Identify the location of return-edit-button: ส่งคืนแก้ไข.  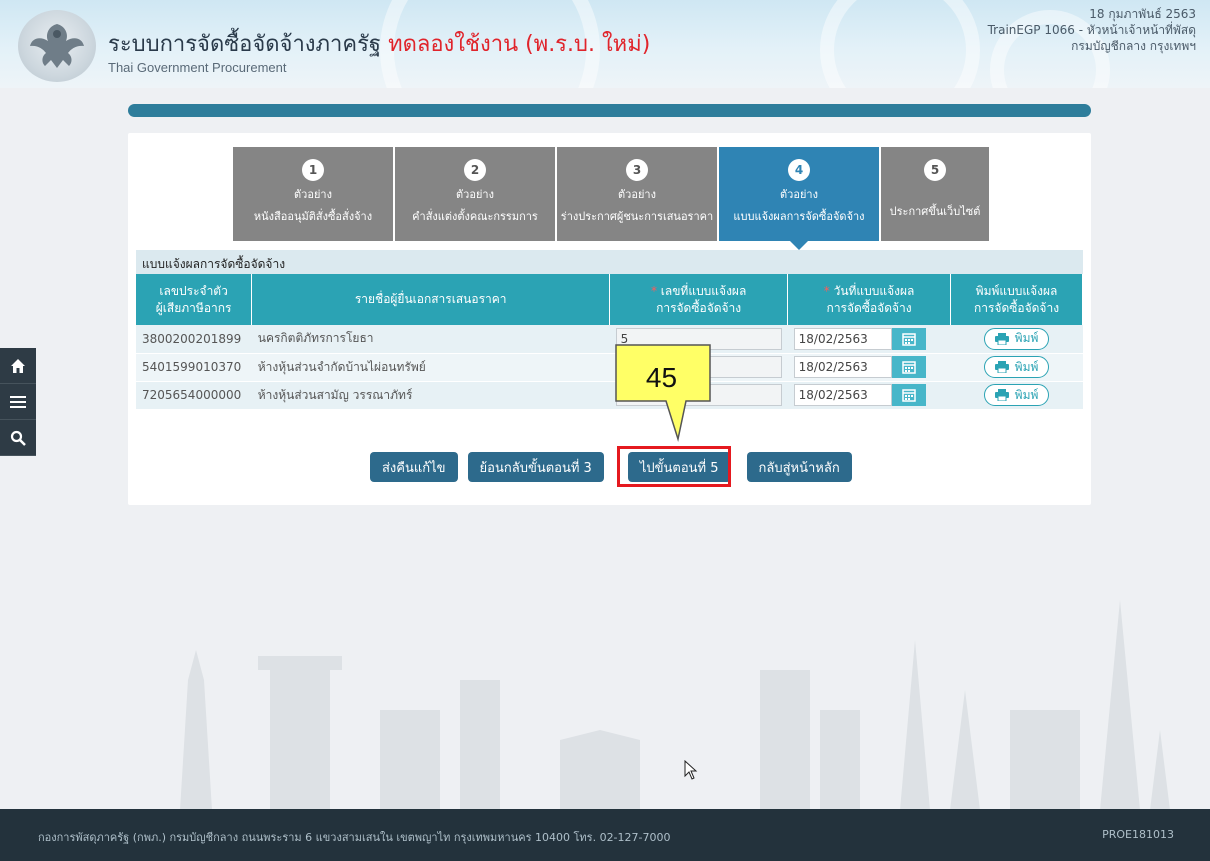
(414, 467).